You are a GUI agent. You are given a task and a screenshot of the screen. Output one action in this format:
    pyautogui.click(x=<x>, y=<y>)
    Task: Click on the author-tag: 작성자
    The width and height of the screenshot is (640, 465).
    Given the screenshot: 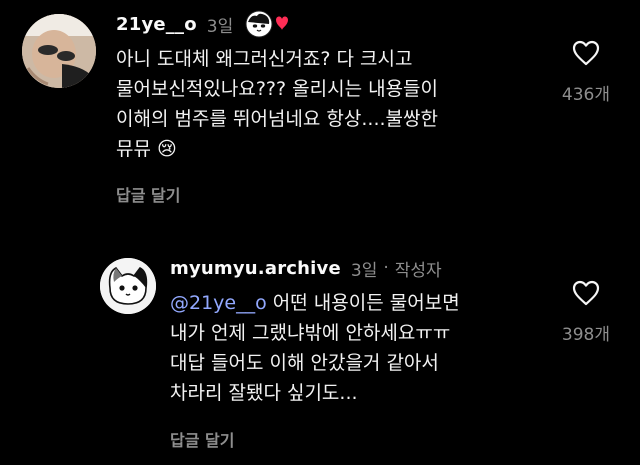 What is the action you would take?
    pyautogui.click(x=418, y=270)
    